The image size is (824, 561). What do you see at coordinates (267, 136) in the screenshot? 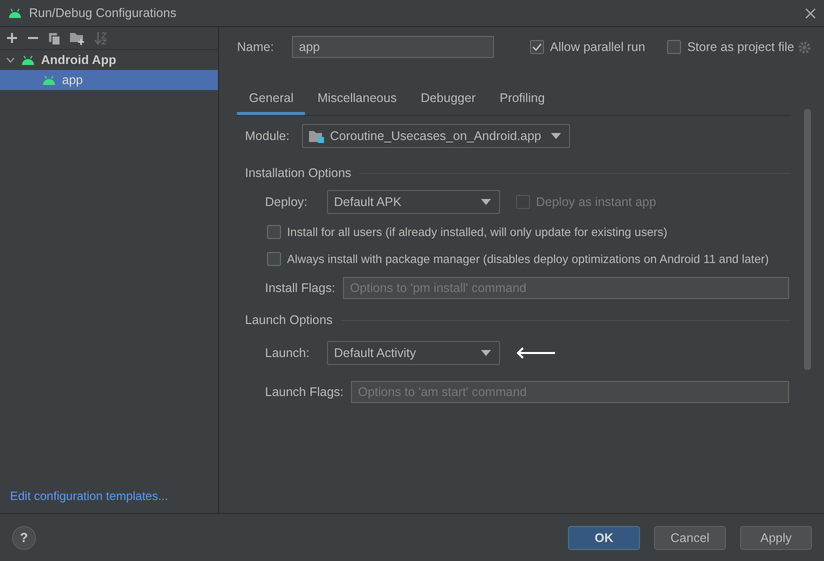
I see `module-label: Module:` at bounding box center [267, 136].